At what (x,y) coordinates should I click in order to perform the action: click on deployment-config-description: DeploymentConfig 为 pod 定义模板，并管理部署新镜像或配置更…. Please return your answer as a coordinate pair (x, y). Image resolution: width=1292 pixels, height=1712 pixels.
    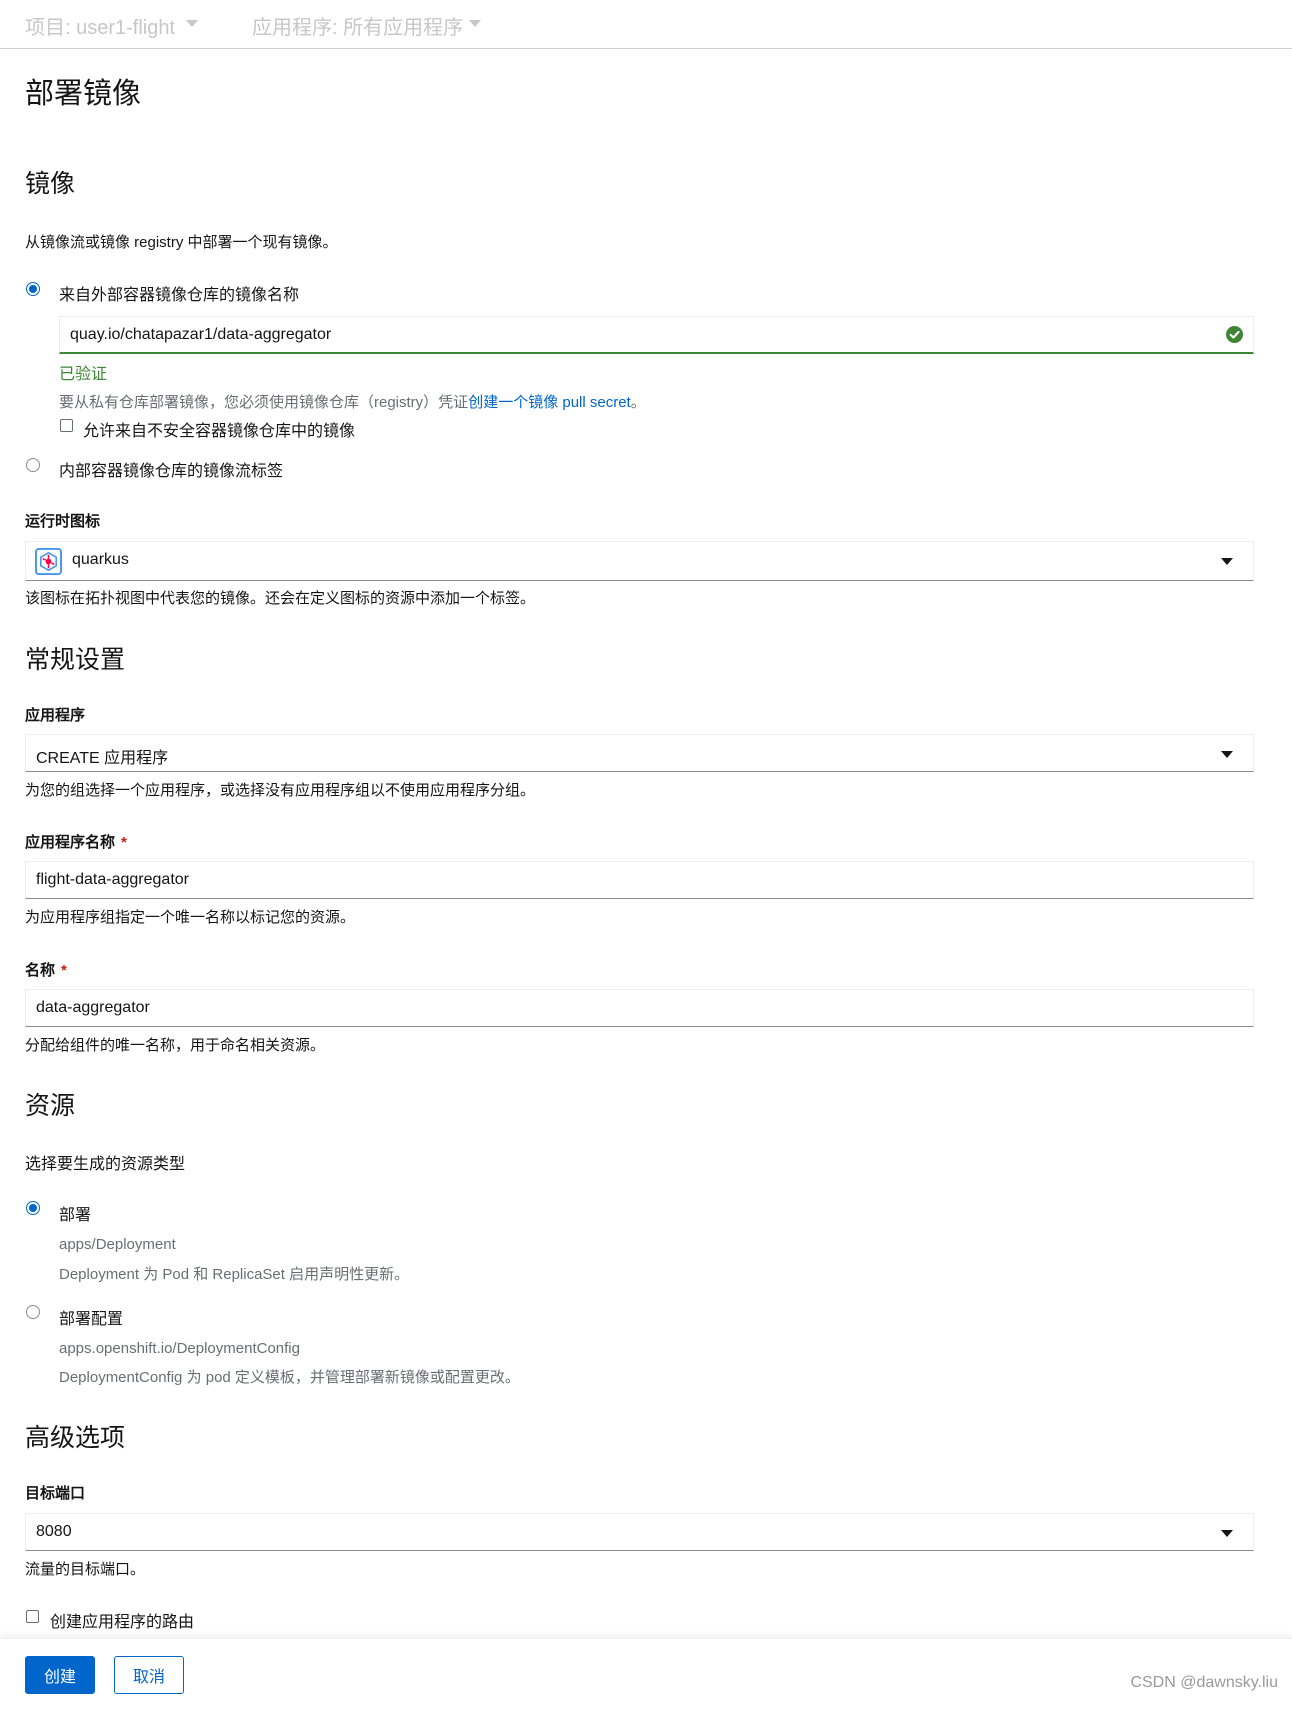
    Looking at the image, I should click on (289, 1377).